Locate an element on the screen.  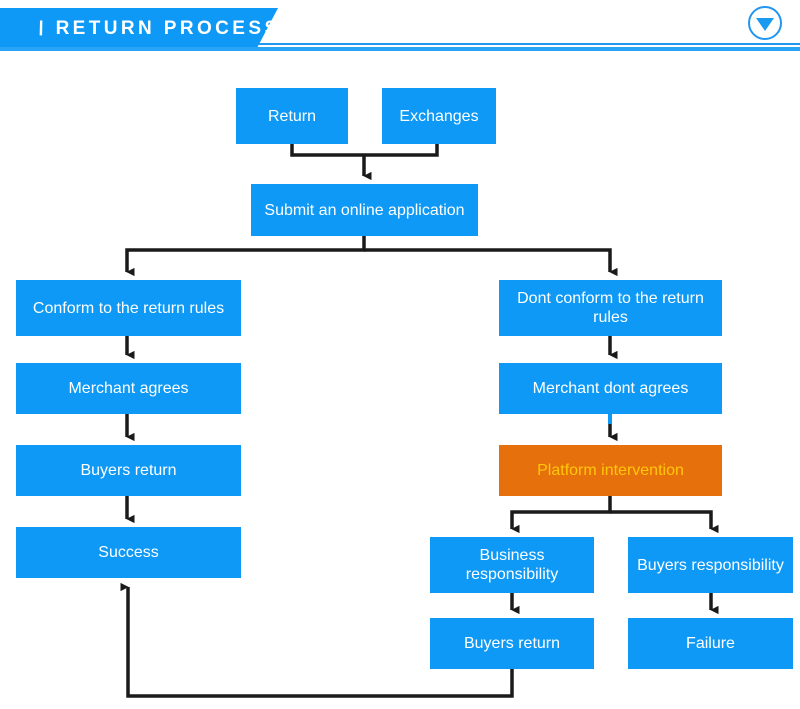
node-conform-to-return-rules: Conform to the return rules is located at coordinates (128, 308).